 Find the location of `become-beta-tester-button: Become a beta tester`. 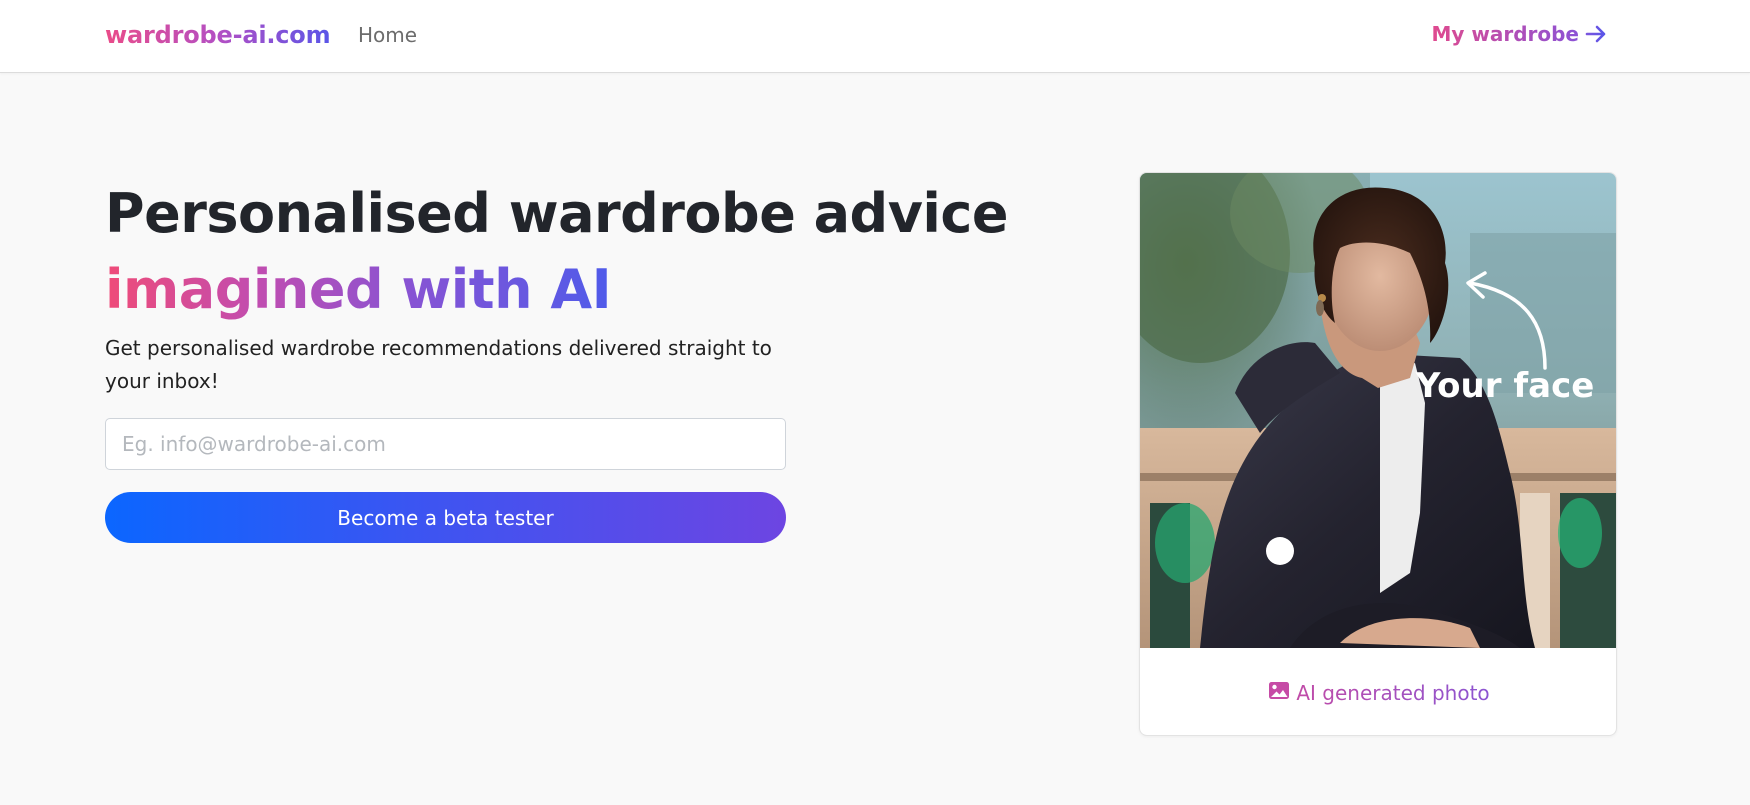

become-beta-tester-button: Become a beta tester is located at coordinates (445, 517).